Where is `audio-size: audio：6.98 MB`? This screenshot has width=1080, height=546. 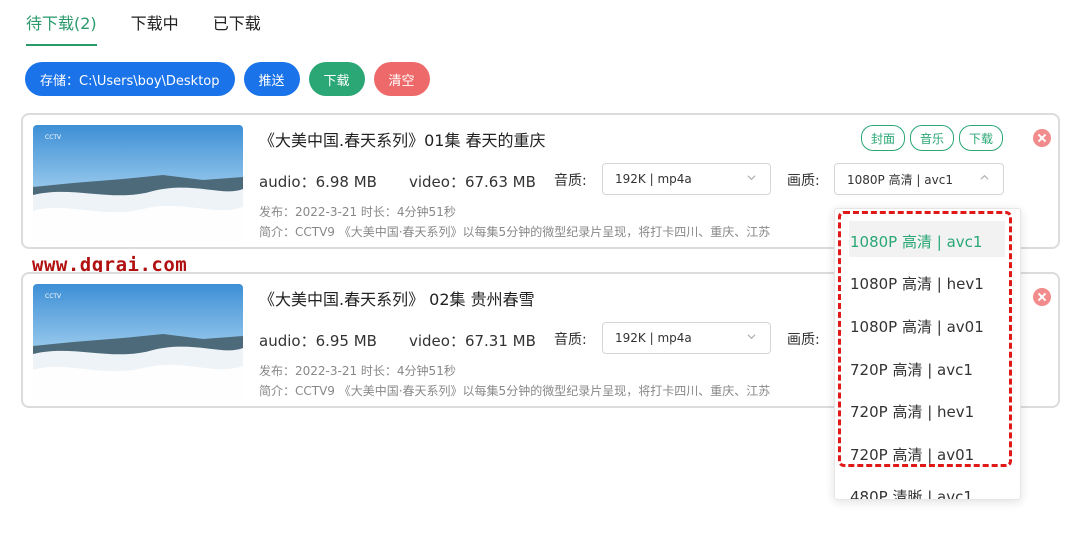 audio-size: audio：6.98 MB is located at coordinates (318, 182).